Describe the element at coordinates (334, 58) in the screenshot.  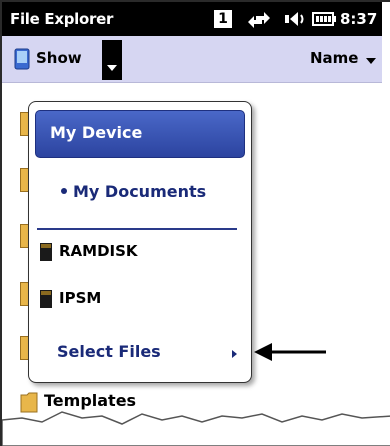
I see `sort-by-name-button: Name` at that location.